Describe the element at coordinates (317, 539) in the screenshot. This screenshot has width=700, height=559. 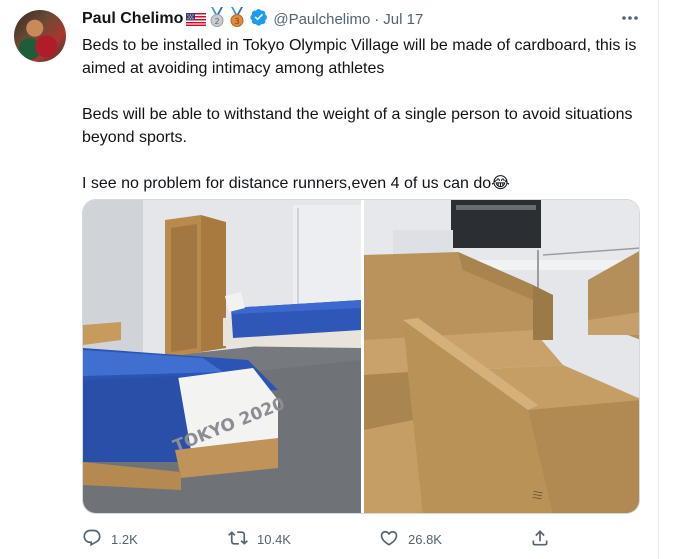
I see `tweet-actions: 1.2K 10.4K 26.8K` at that location.